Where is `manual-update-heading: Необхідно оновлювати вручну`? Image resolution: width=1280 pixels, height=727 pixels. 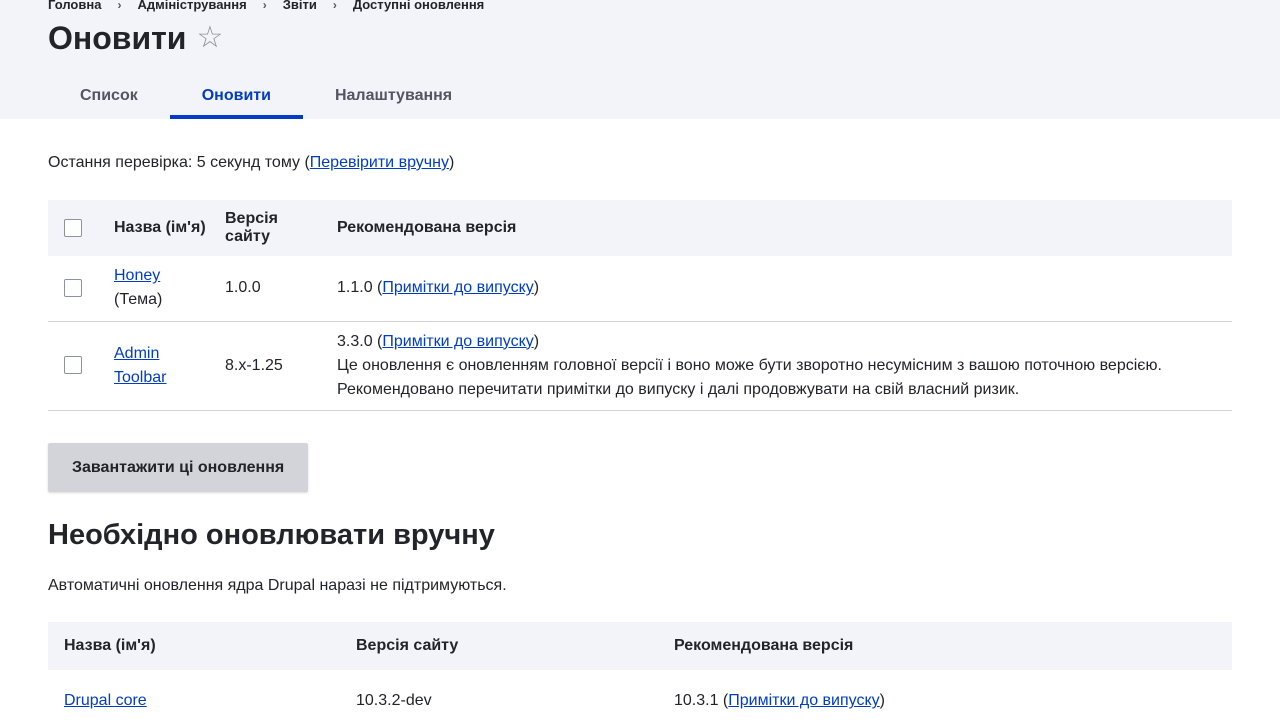 manual-update-heading: Необхідно оновлювати вручну is located at coordinates (271, 534).